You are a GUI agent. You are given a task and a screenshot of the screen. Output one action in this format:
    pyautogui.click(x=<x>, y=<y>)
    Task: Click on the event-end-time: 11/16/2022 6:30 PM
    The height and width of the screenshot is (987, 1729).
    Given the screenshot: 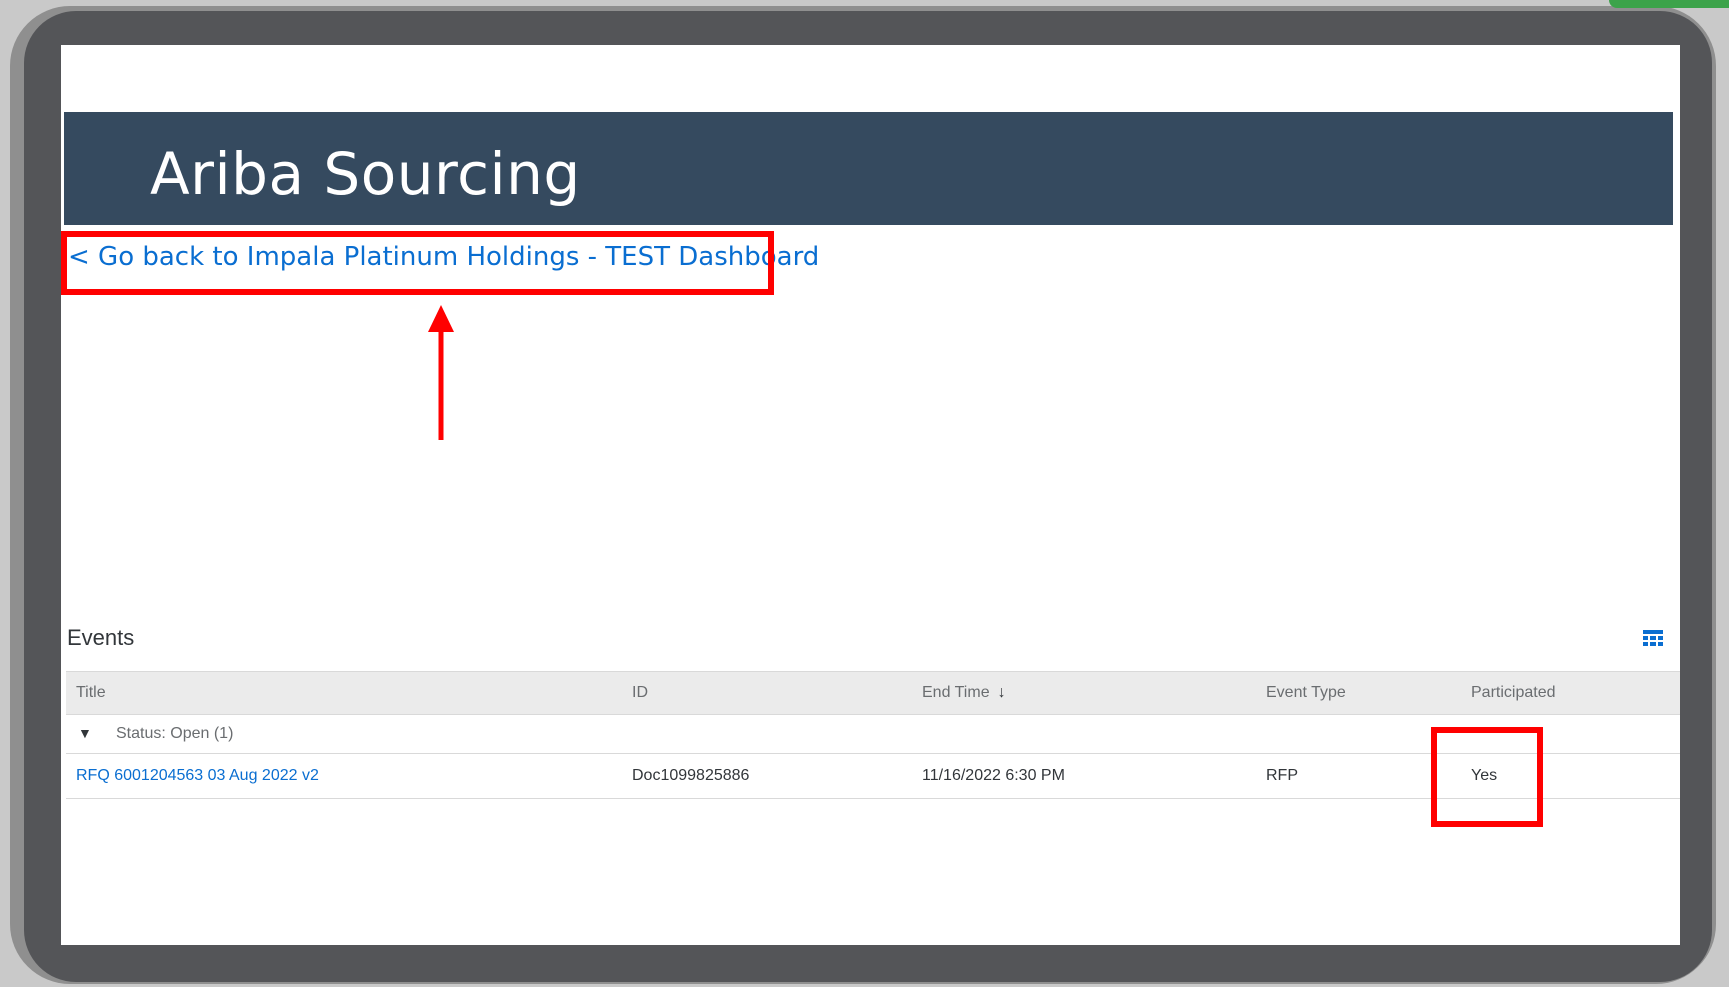 What is the action you would take?
    pyautogui.click(x=993, y=775)
    